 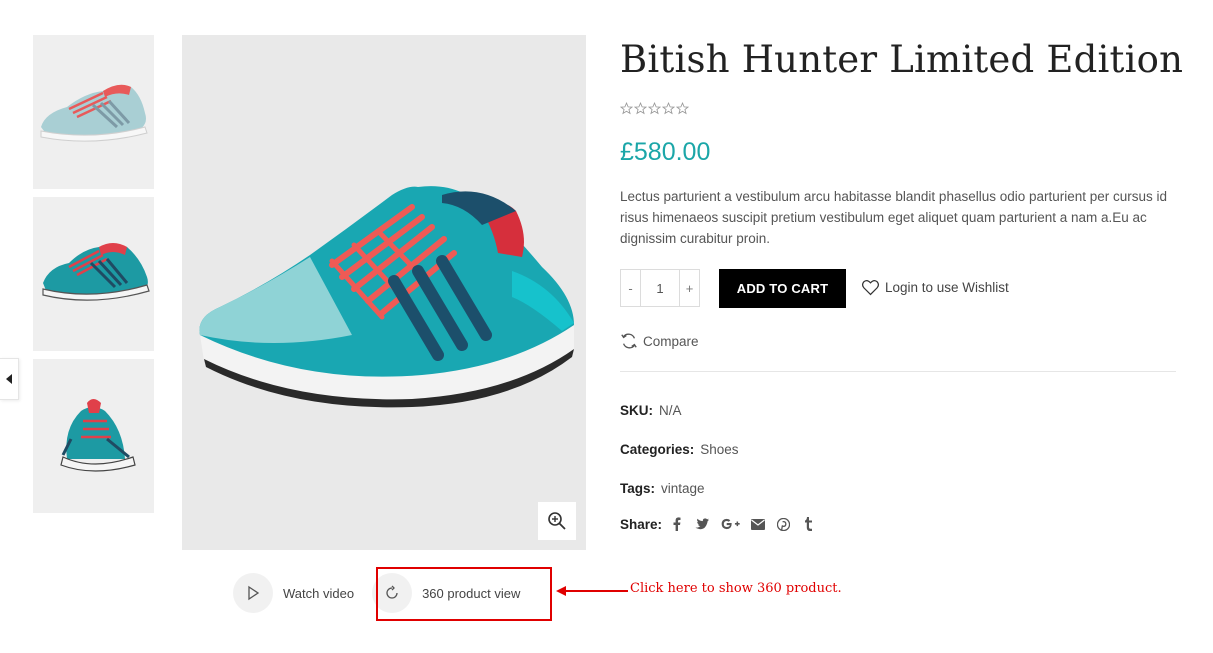 What do you see at coordinates (657, 449) in the screenshot?
I see `categories-label: Categories:` at bounding box center [657, 449].